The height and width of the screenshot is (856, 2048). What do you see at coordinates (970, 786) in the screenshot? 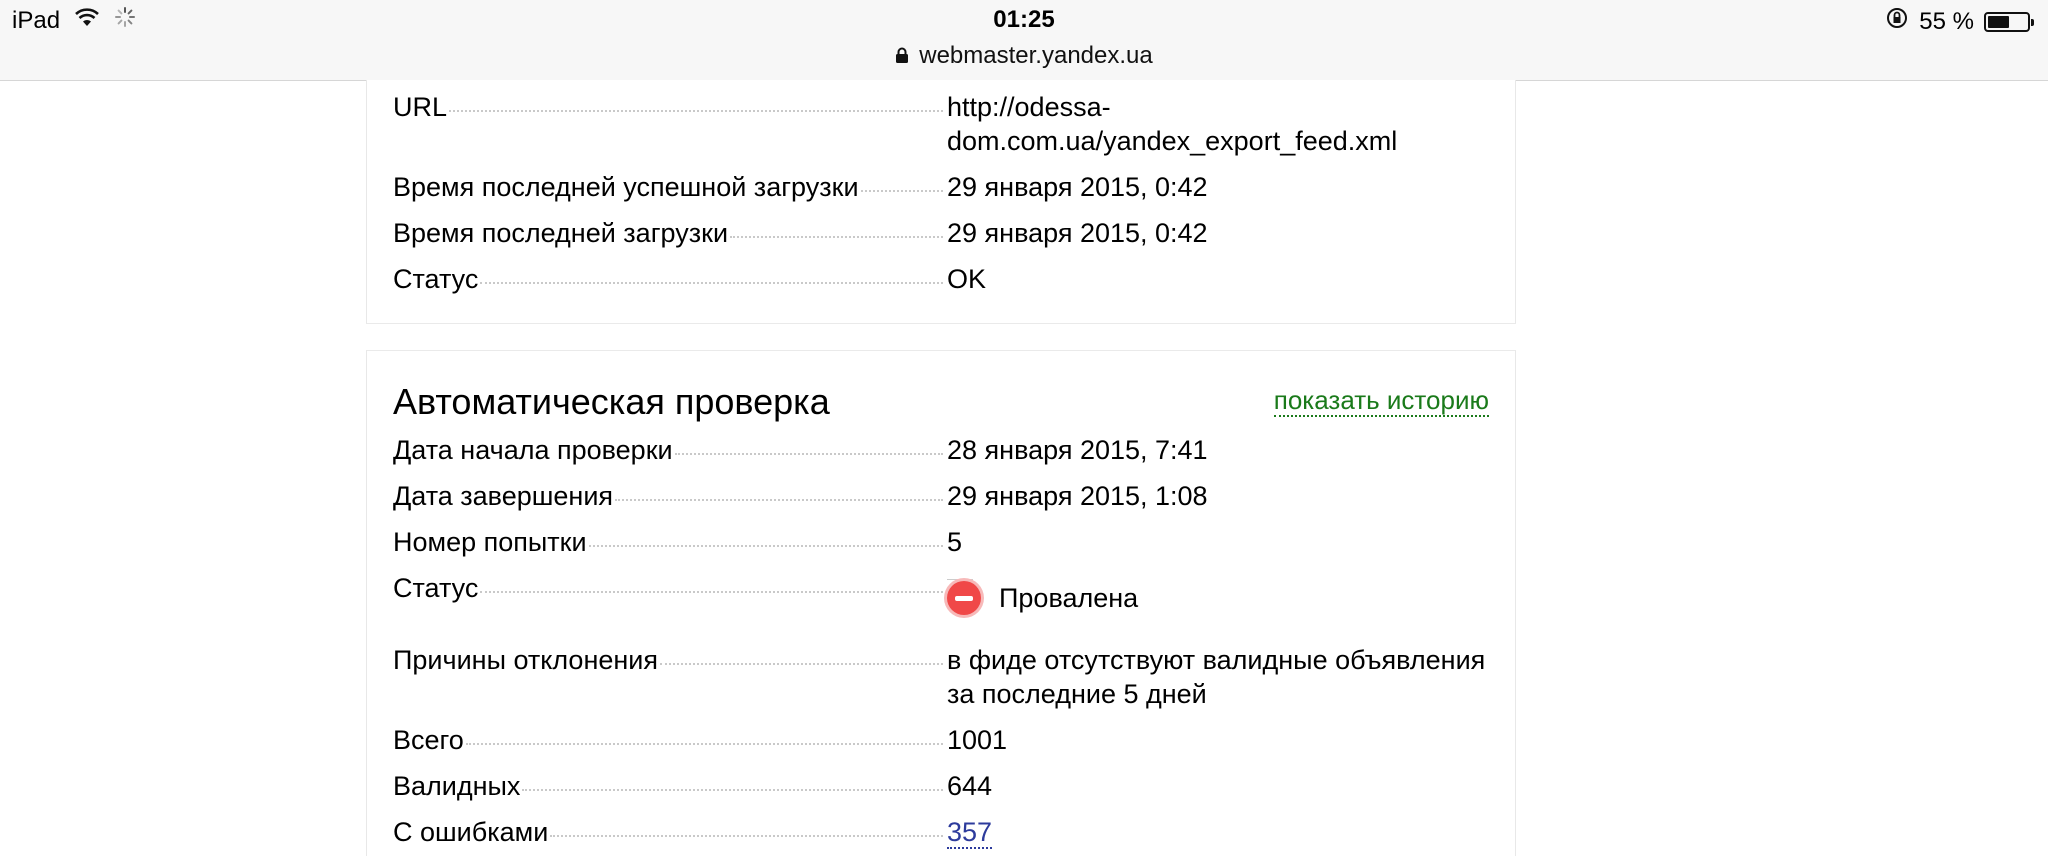
I see `row-value: 644` at bounding box center [970, 786].